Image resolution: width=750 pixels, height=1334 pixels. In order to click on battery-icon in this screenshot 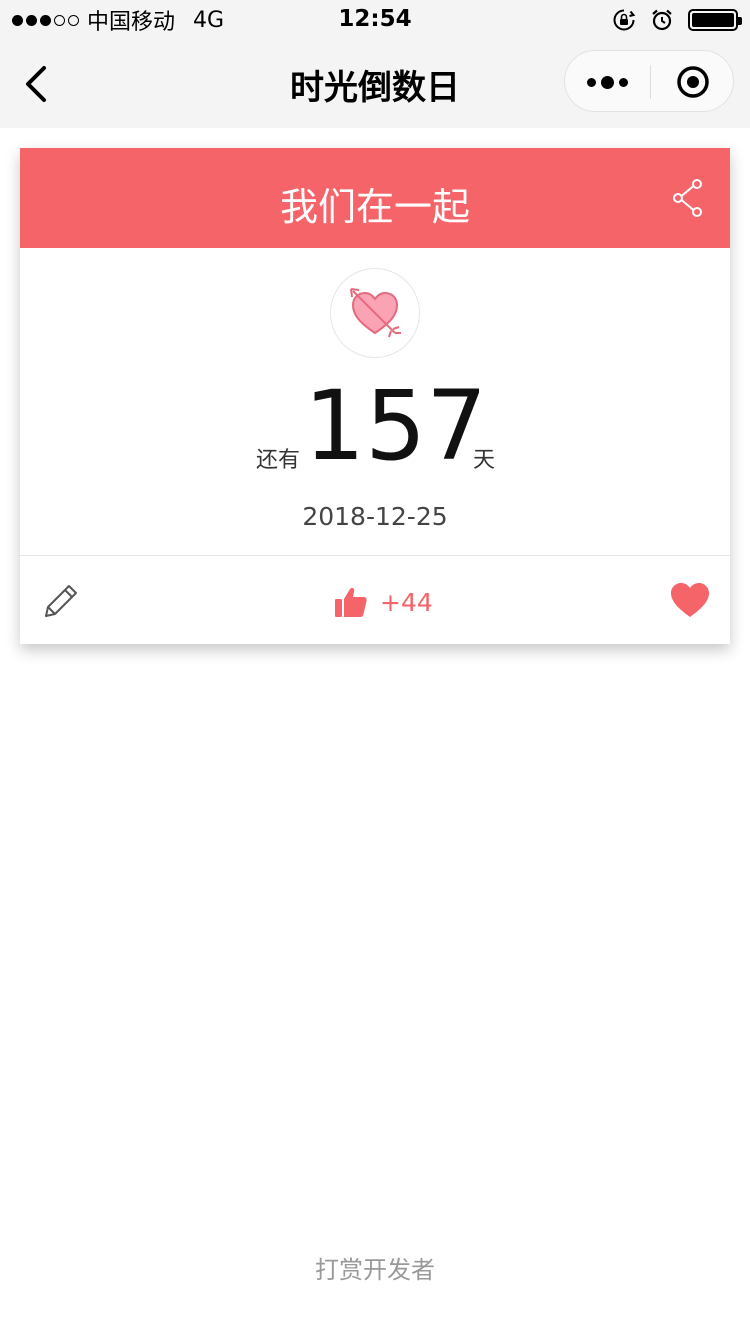, I will do `click(715, 20)`.